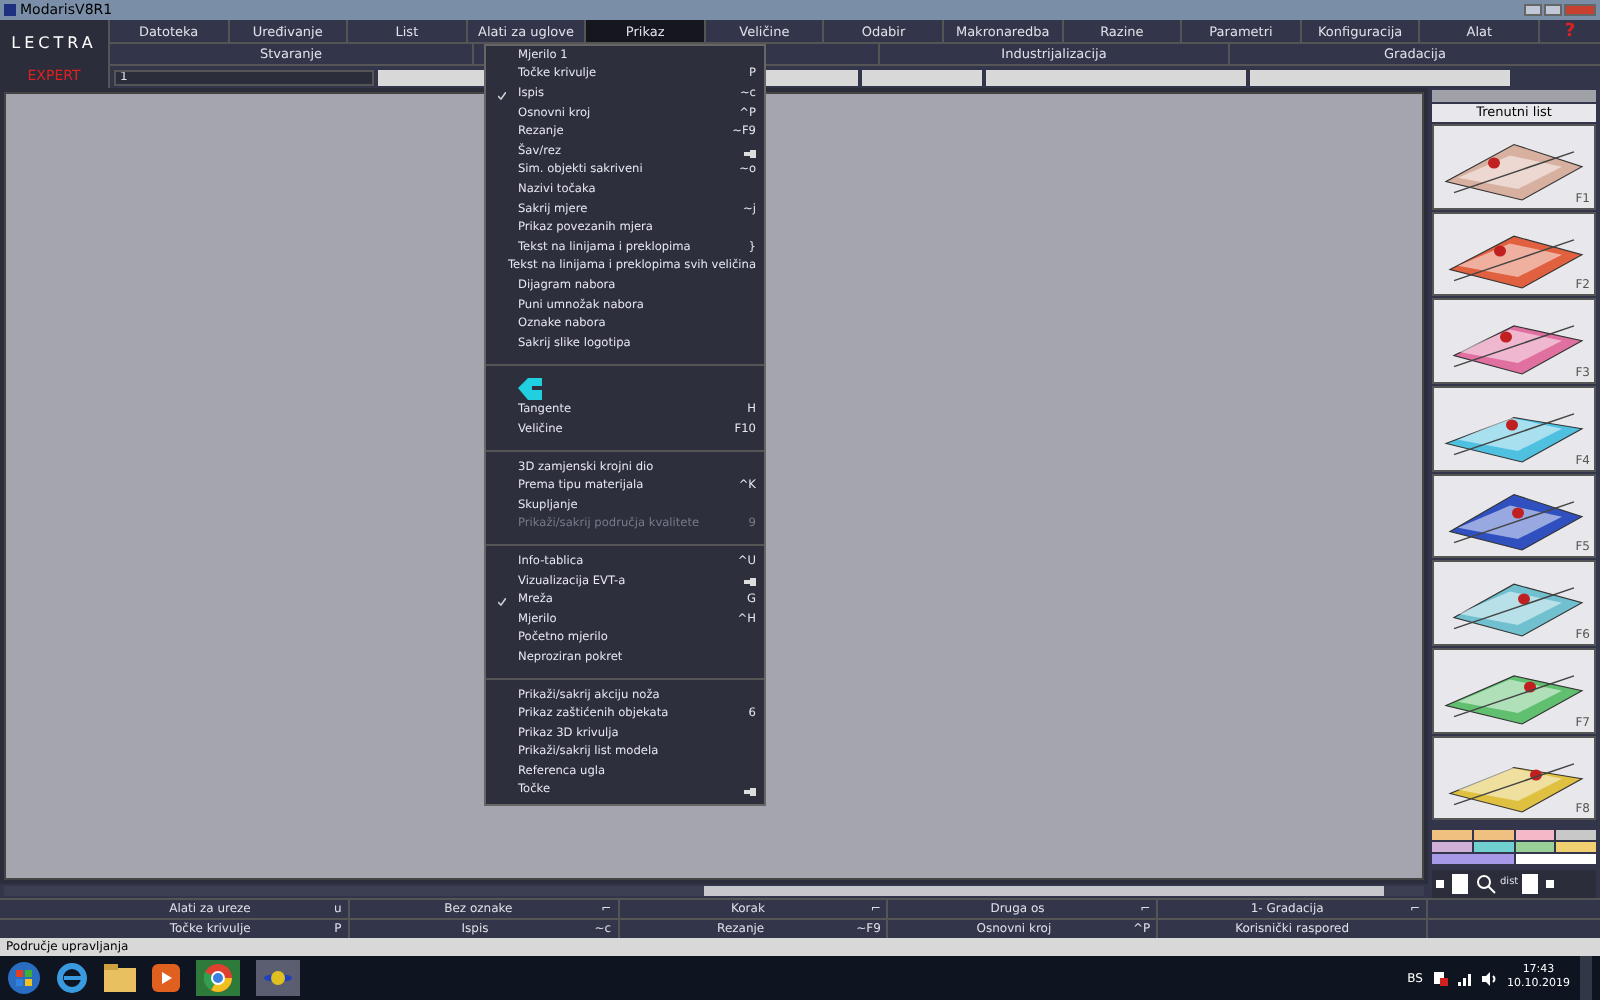 Image resolution: width=1600 pixels, height=1000 pixels. I want to click on media-icon, so click(166, 978).